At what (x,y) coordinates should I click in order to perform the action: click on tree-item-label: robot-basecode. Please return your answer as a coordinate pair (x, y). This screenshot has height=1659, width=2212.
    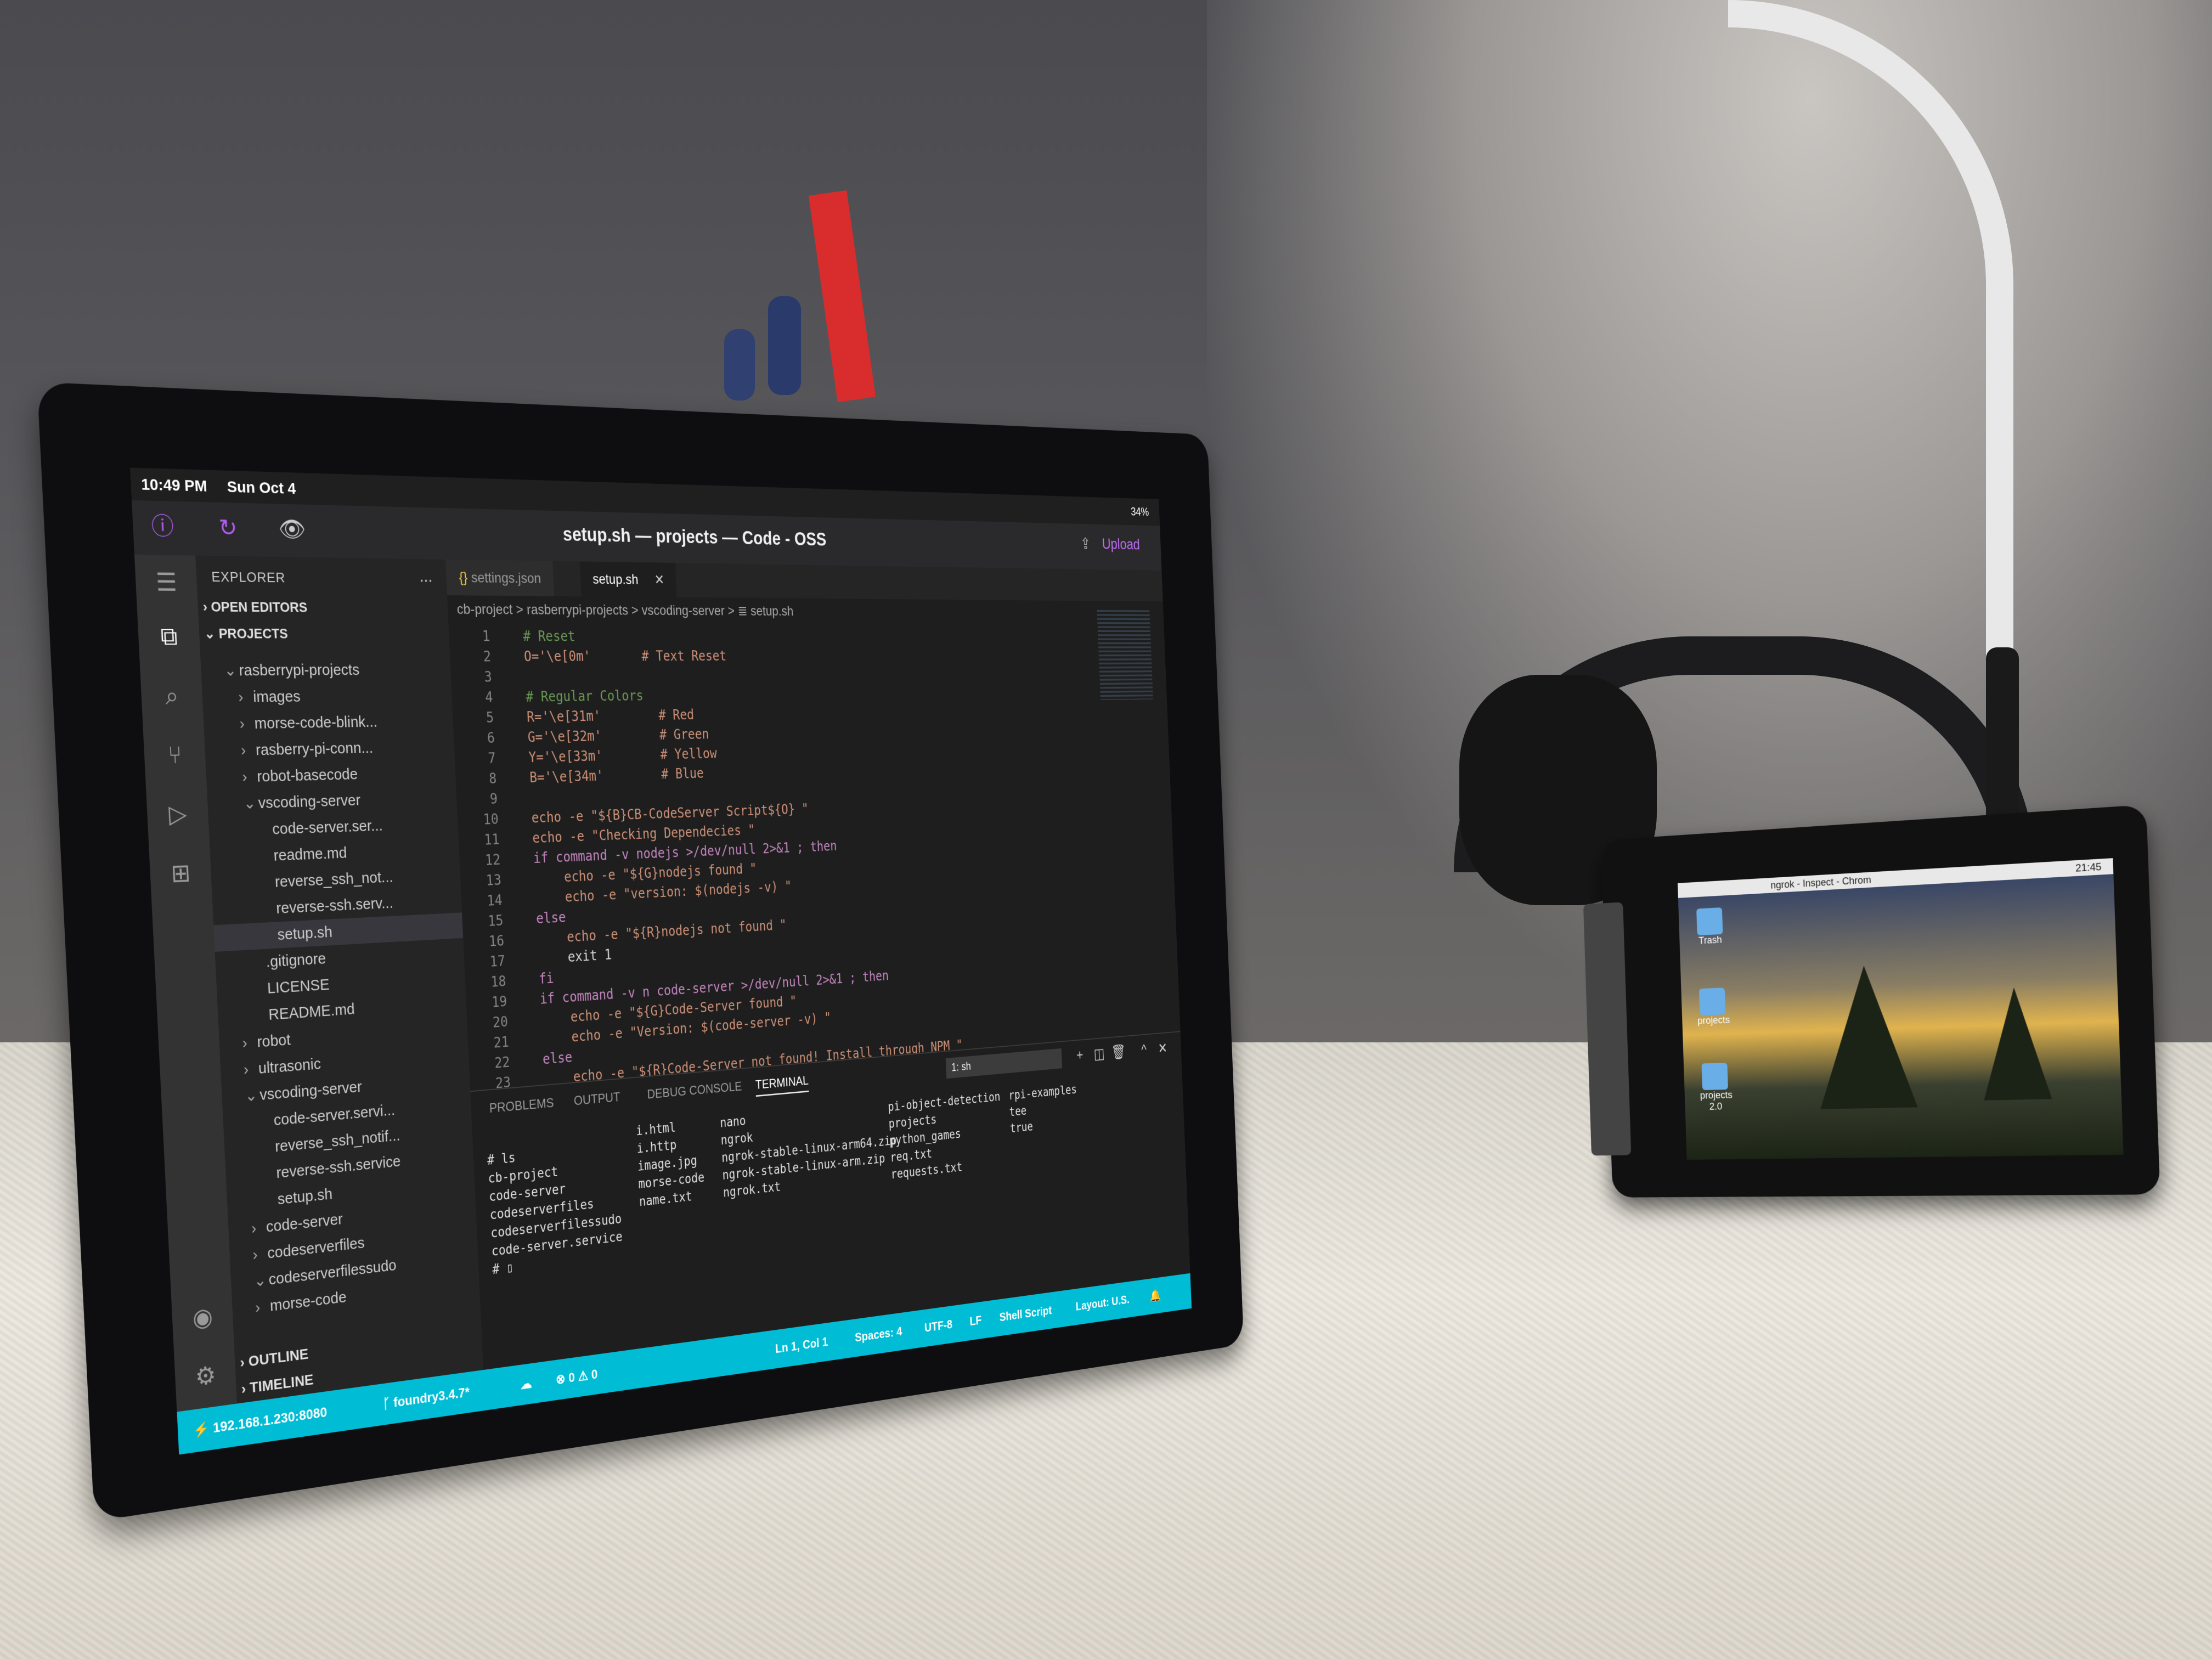
    Looking at the image, I should click on (307, 775).